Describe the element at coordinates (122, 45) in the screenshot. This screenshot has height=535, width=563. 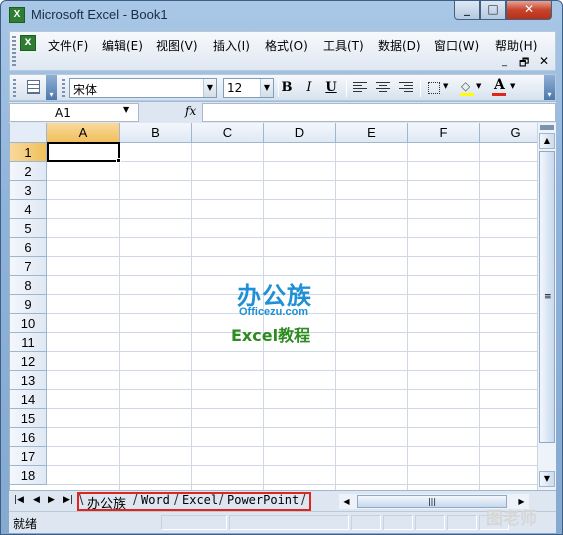
I see `menu-edit: 编辑(E)` at that location.